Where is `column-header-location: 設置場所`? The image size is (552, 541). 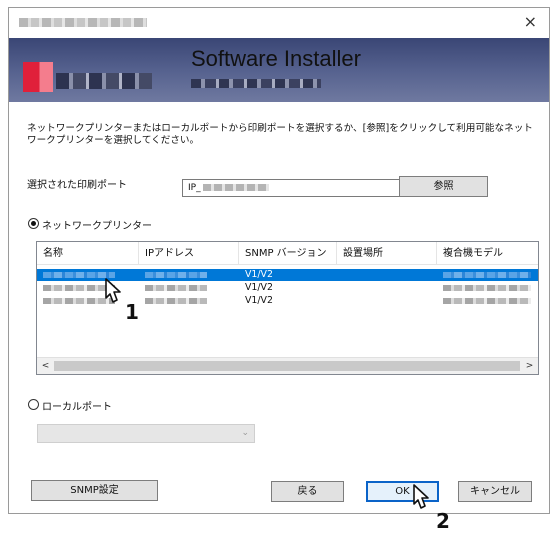 column-header-location: 設置場所 is located at coordinates (387, 253).